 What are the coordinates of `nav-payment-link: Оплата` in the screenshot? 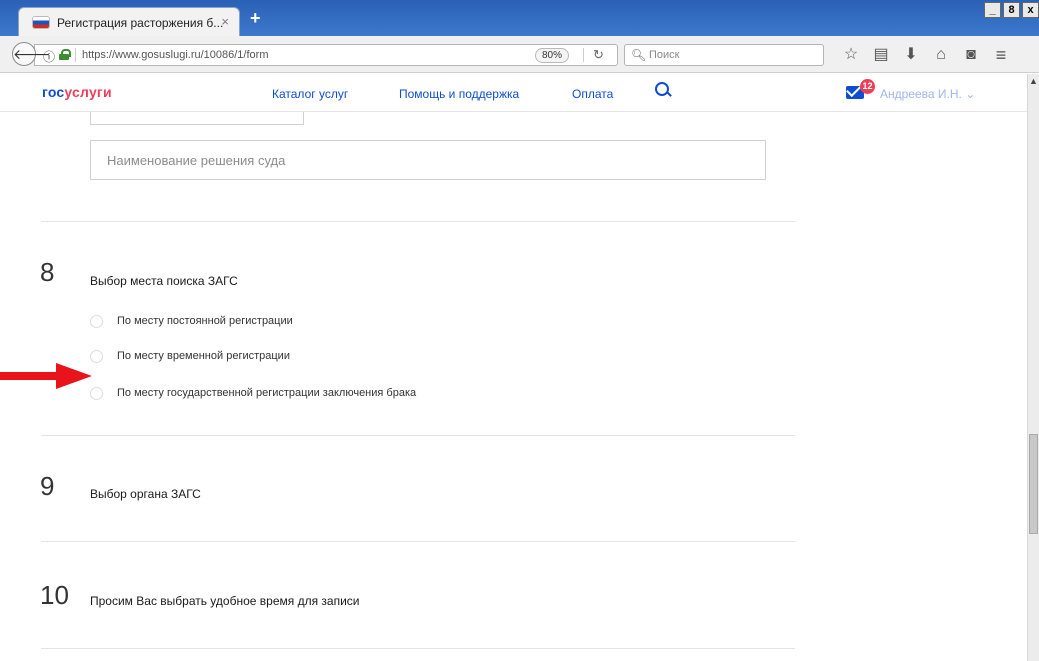 It's located at (592, 94).